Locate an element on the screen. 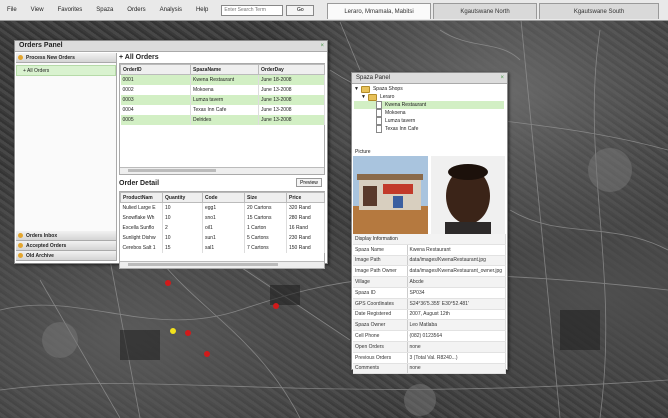 Image resolution: width=668 pixels, height=418 pixels. info-value: 3 (Total Val. R8240...) is located at coordinates (456, 358).